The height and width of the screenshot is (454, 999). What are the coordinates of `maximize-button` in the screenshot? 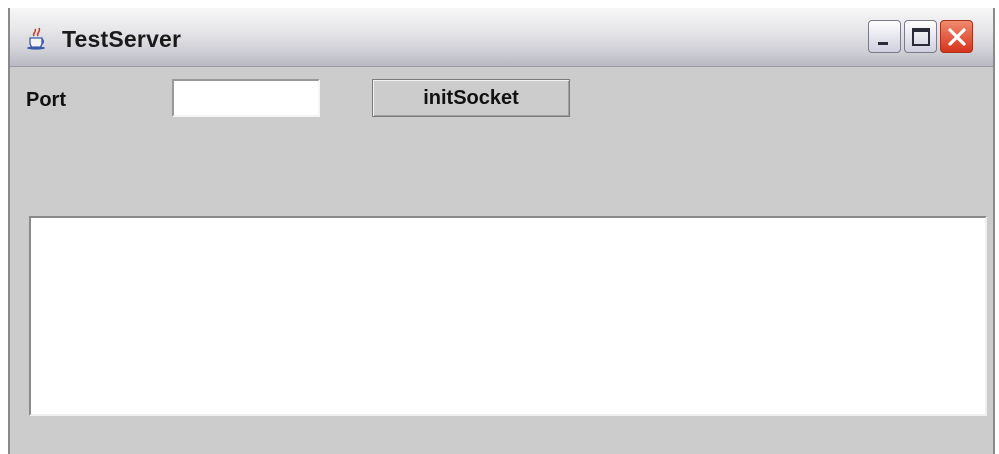 It's located at (920, 36).